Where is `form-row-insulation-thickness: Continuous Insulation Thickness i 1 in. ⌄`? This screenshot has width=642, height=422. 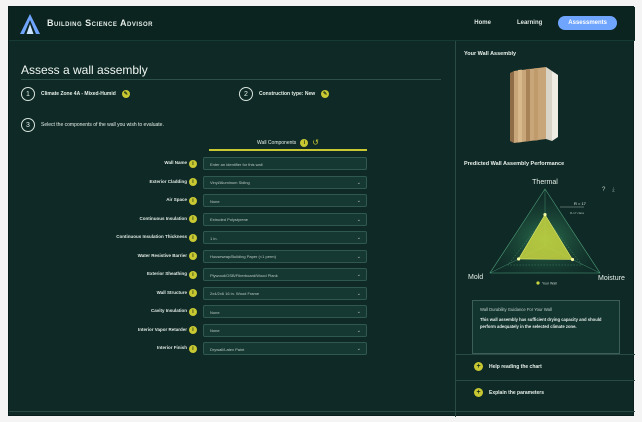 form-row-insulation-thickness: Continuous Insulation Thickness i 1 in. ⌄ is located at coordinates (232, 237).